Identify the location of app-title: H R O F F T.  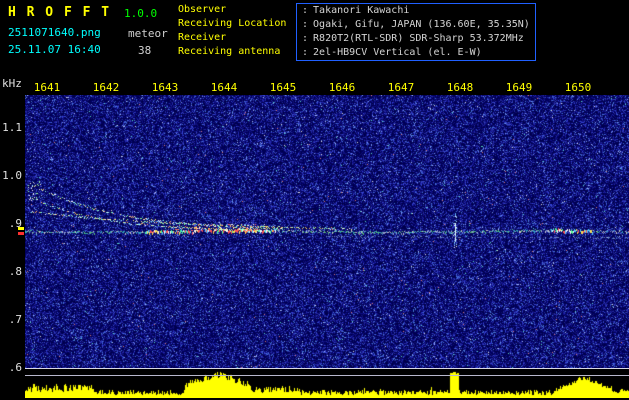
(59, 12).